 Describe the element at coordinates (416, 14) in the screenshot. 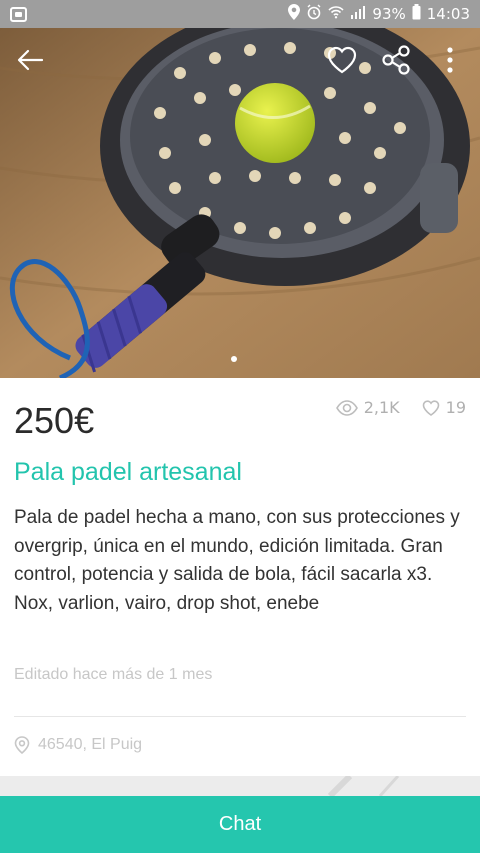

I see `battery-icon` at that location.